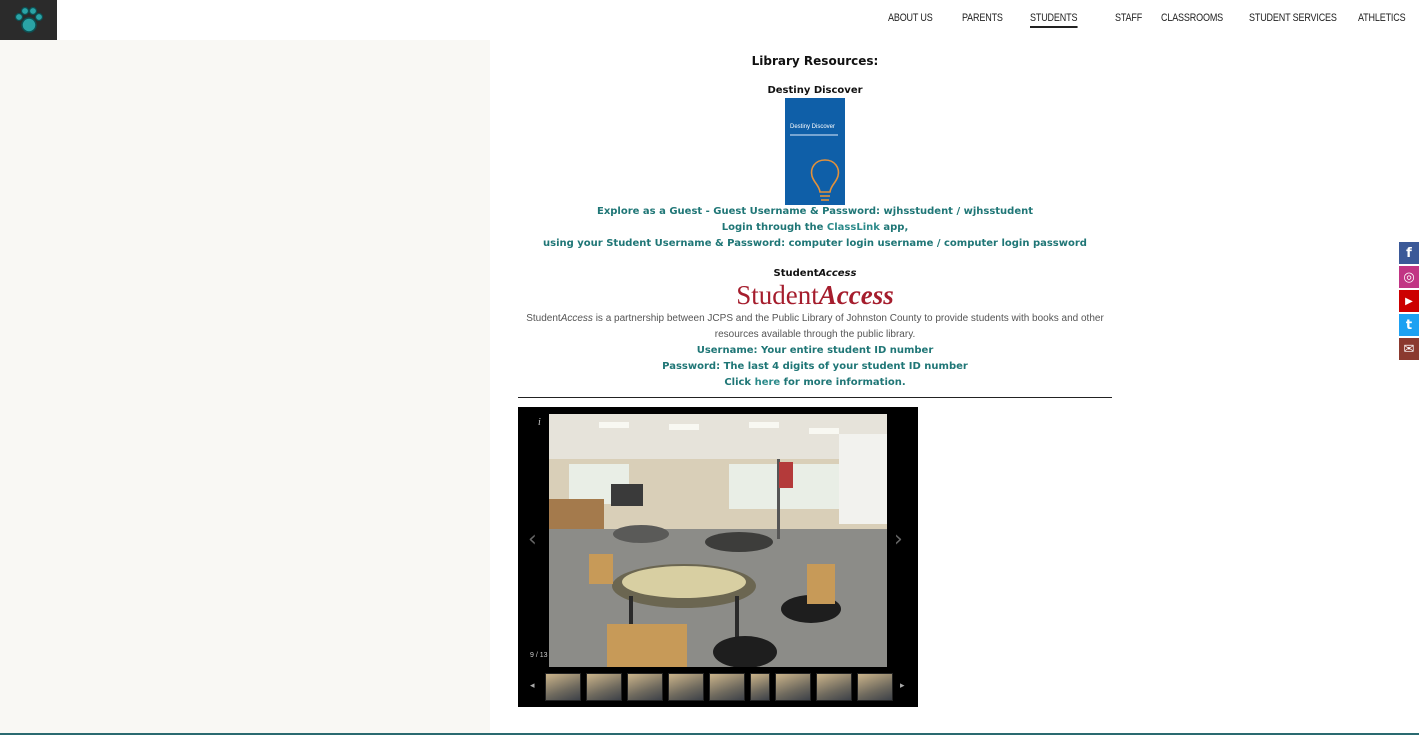 The width and height of the screenshot is (1419, 735). What do you see at coordinates (774, 227) in the screenshot?
I see `login-prefix: Login through the` at bounding box center [774, 227].